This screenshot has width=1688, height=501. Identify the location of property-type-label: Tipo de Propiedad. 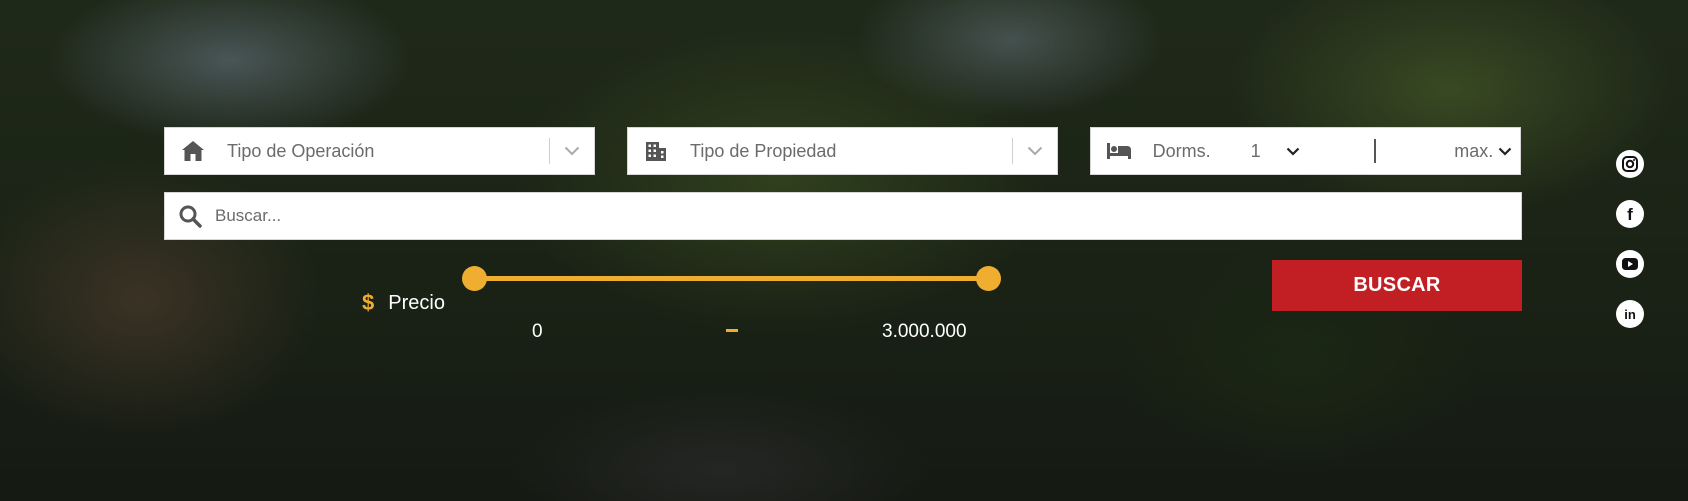
(763, 150).